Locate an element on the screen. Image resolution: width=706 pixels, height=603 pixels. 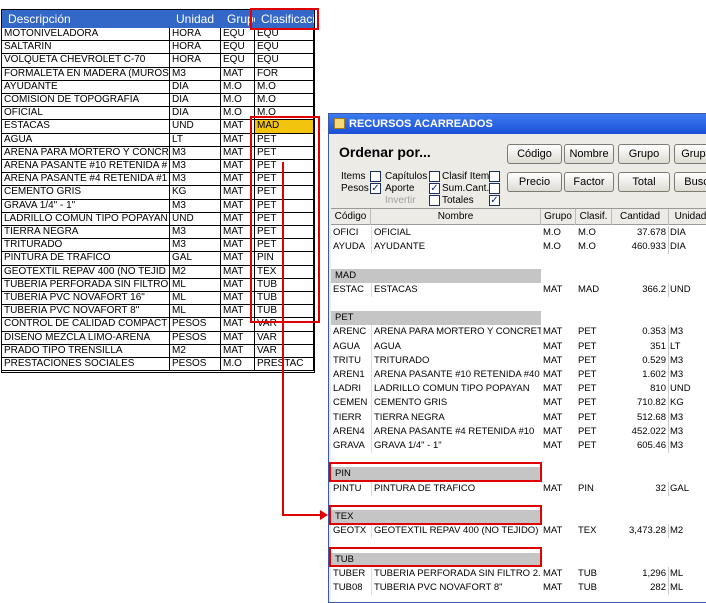
grid-row: CEMEN CEMENTO GRIS MAT PET 710.82 KG is located at coordinates (518, 403).